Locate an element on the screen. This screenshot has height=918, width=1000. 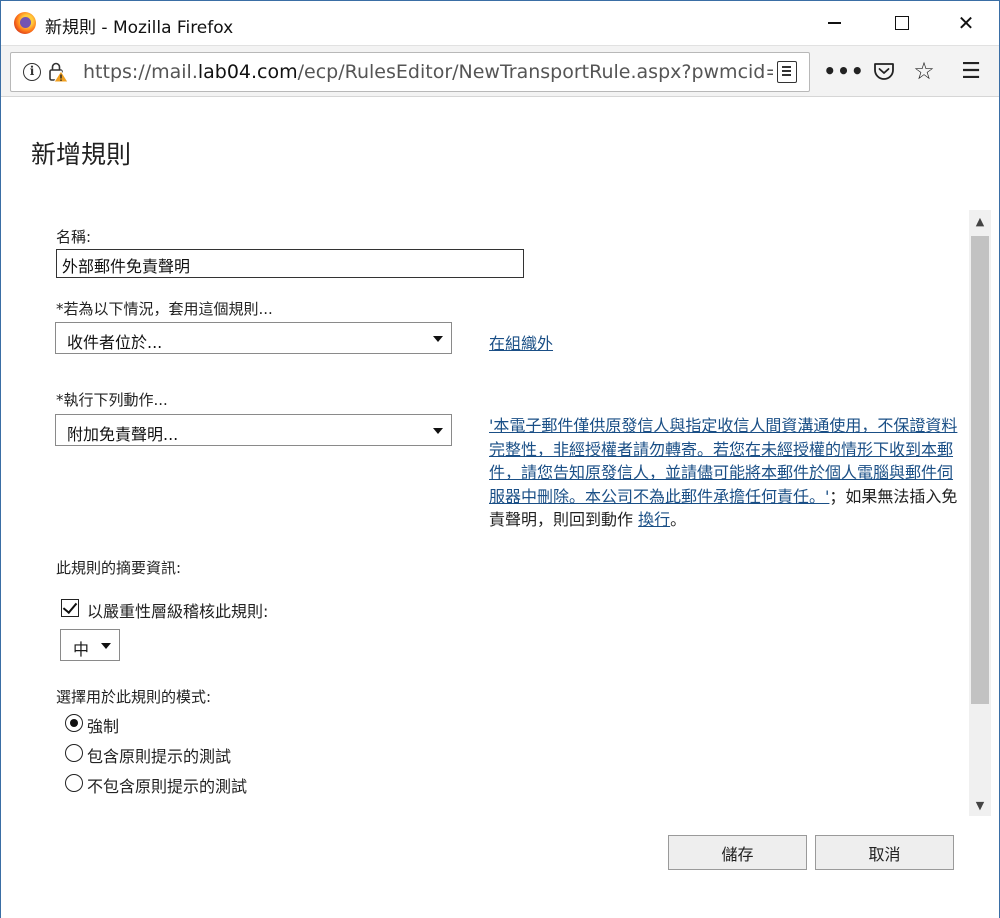
mode-test-with-tips-radio is located at coordinates (74, 753).